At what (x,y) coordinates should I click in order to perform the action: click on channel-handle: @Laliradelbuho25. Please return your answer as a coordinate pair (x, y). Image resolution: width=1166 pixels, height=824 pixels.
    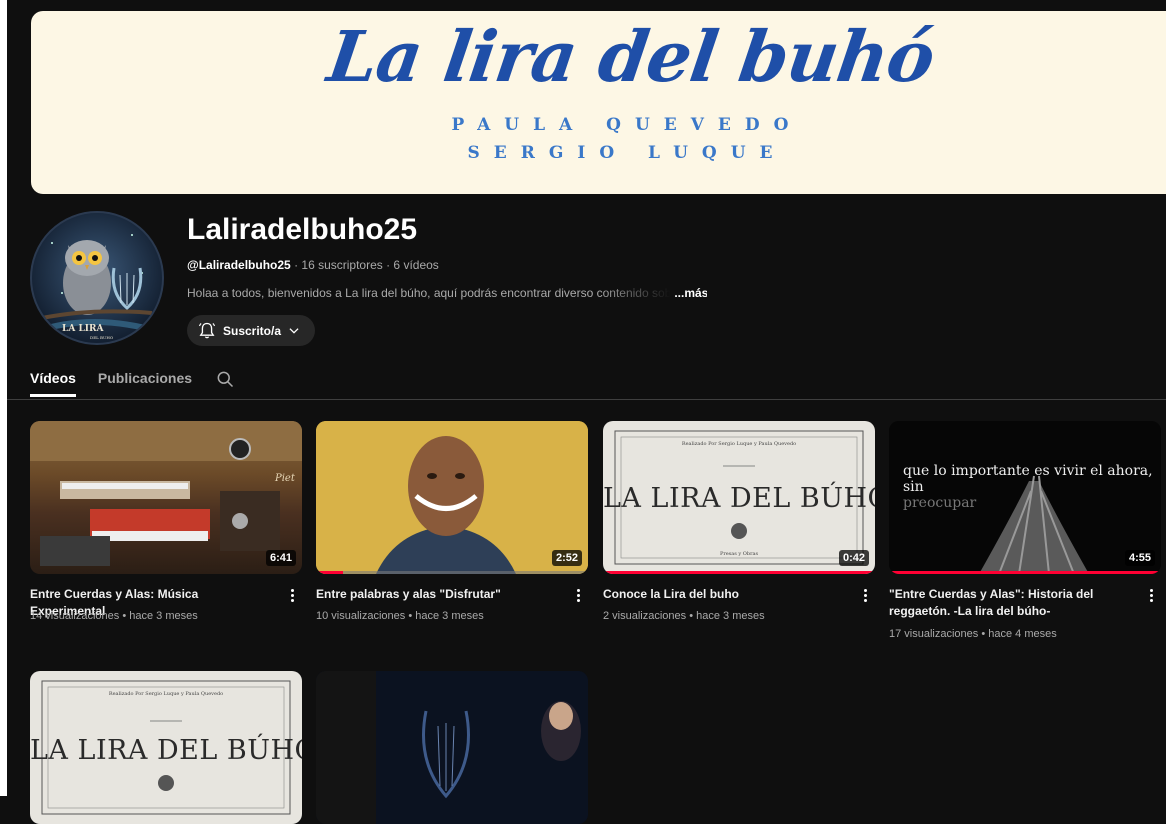
    Looking at the image, I should click on (239, 265).